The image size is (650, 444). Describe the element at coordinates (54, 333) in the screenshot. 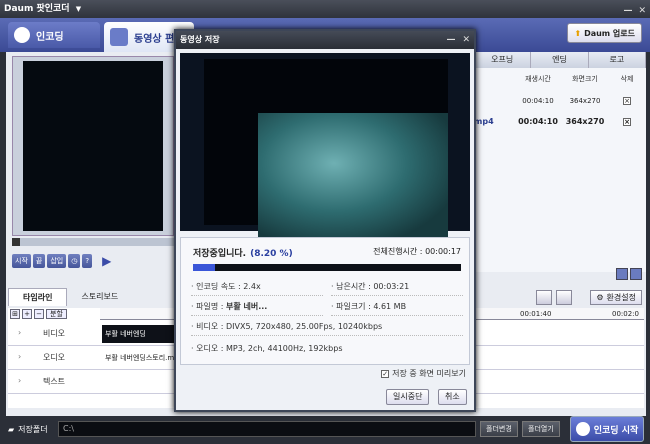

I see `track-label: 비디오` at that location.